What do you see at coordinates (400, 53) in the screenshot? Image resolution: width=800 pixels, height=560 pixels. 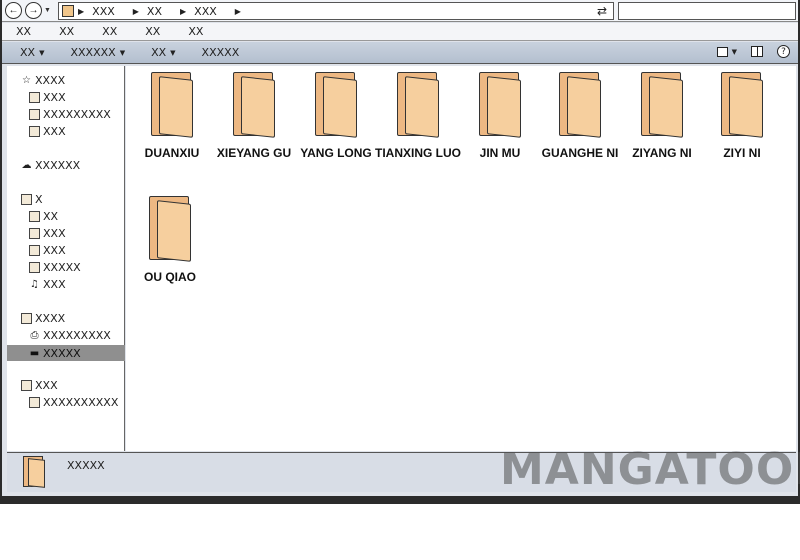 I see `command-bar: XX ▼ XXXXXX ▼ XX ▼ XXXXX ▼ ?` at bounding box center [400, 53].